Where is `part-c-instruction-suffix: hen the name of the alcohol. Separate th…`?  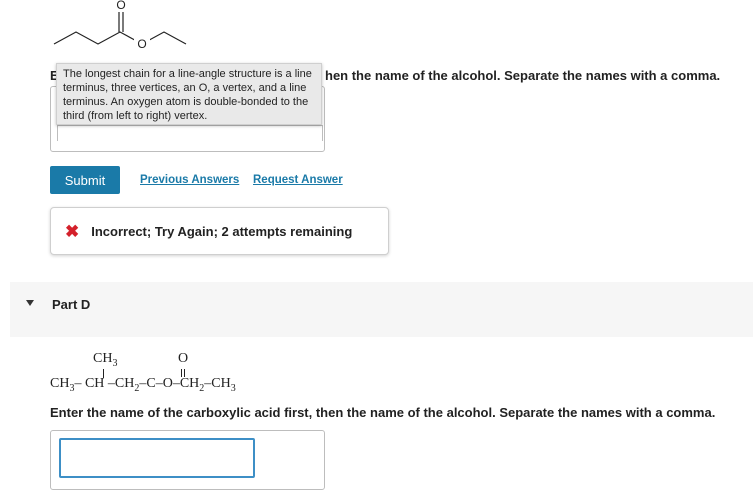 part-c-instruction-suffix: hen the name of the alcohol. Separate th… is located at coordinates (523, 75).